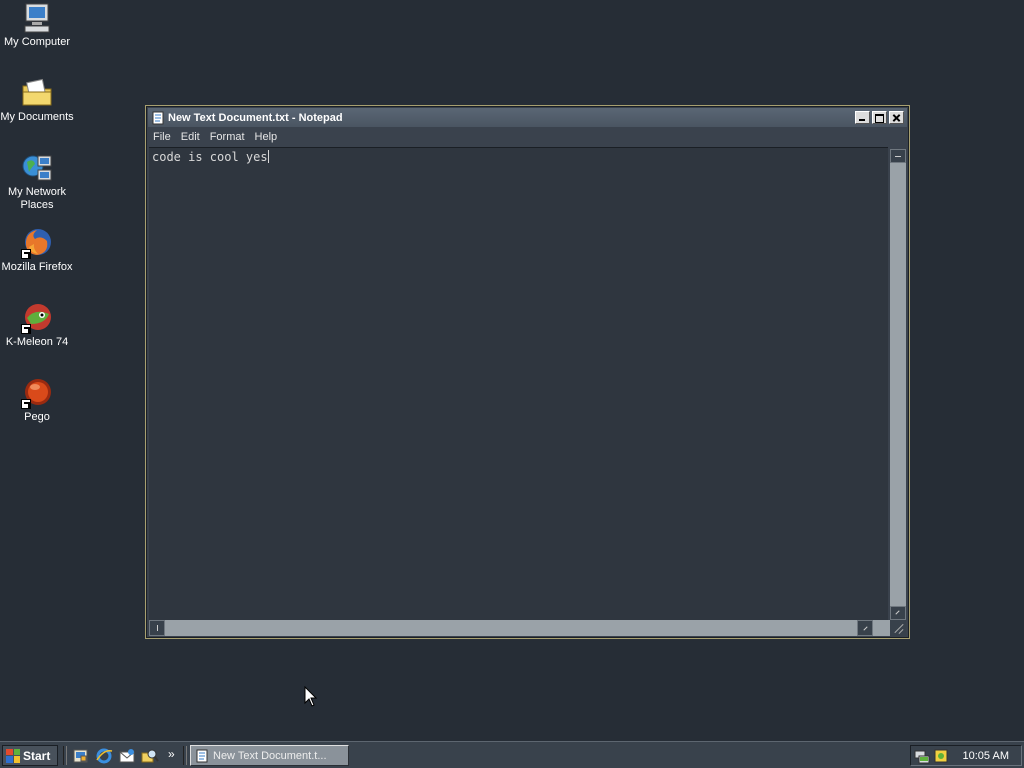 The height and width of the screenshot is (768, 1024). Describe the element at coordinates (127, 756) in the screenshot. I see `outlook-express-icon` at that location.